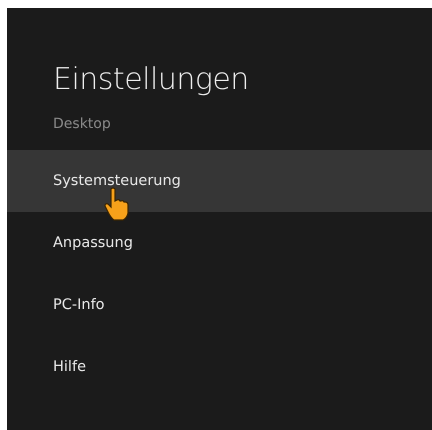  What do you see at coordinates (219, 367) in the screenshot?
I see `menu-item: Hilfe` at bounding box center [219, 367].